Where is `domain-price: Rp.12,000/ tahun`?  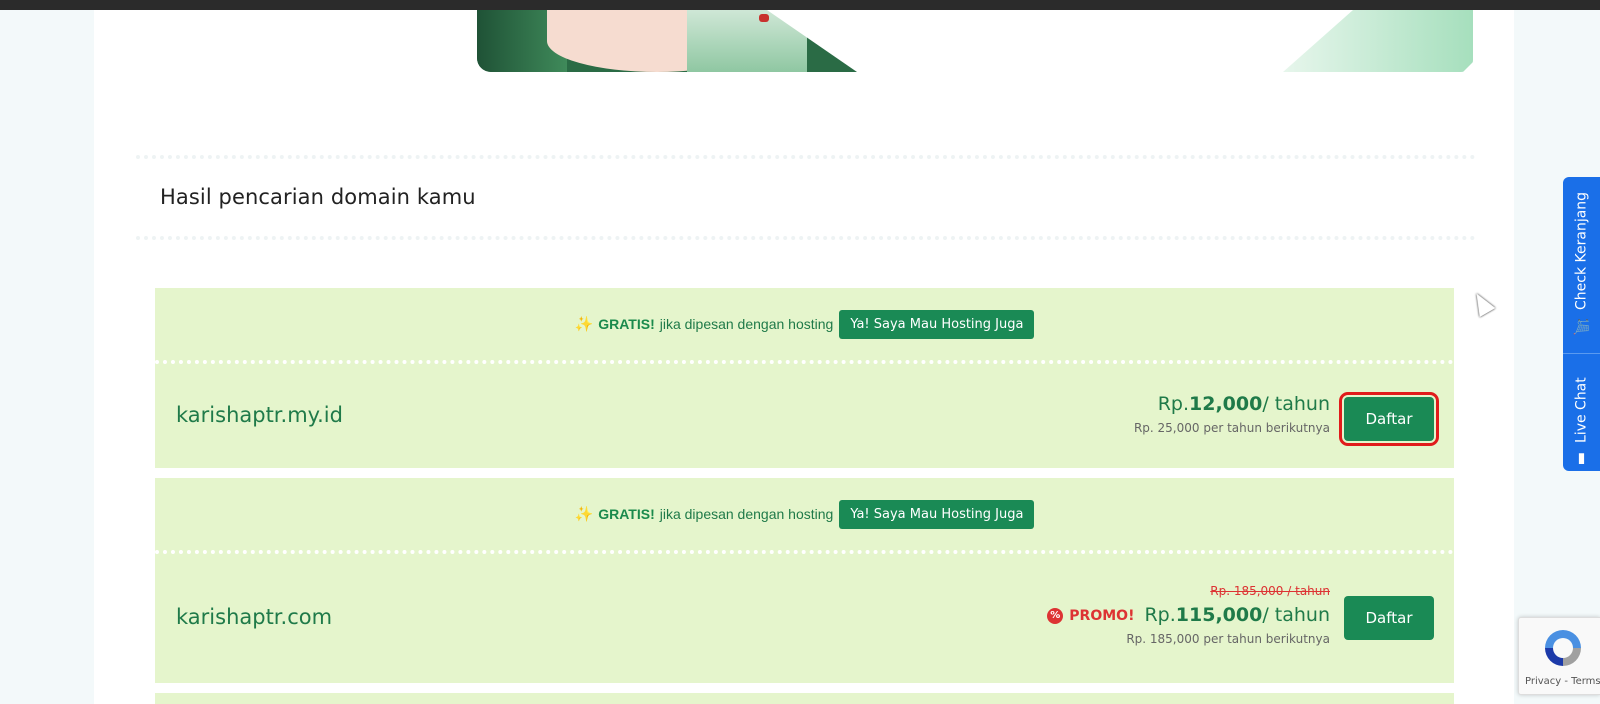 domain-price: Rp.12,000/ tahun is located at coordinates (1232, 404).